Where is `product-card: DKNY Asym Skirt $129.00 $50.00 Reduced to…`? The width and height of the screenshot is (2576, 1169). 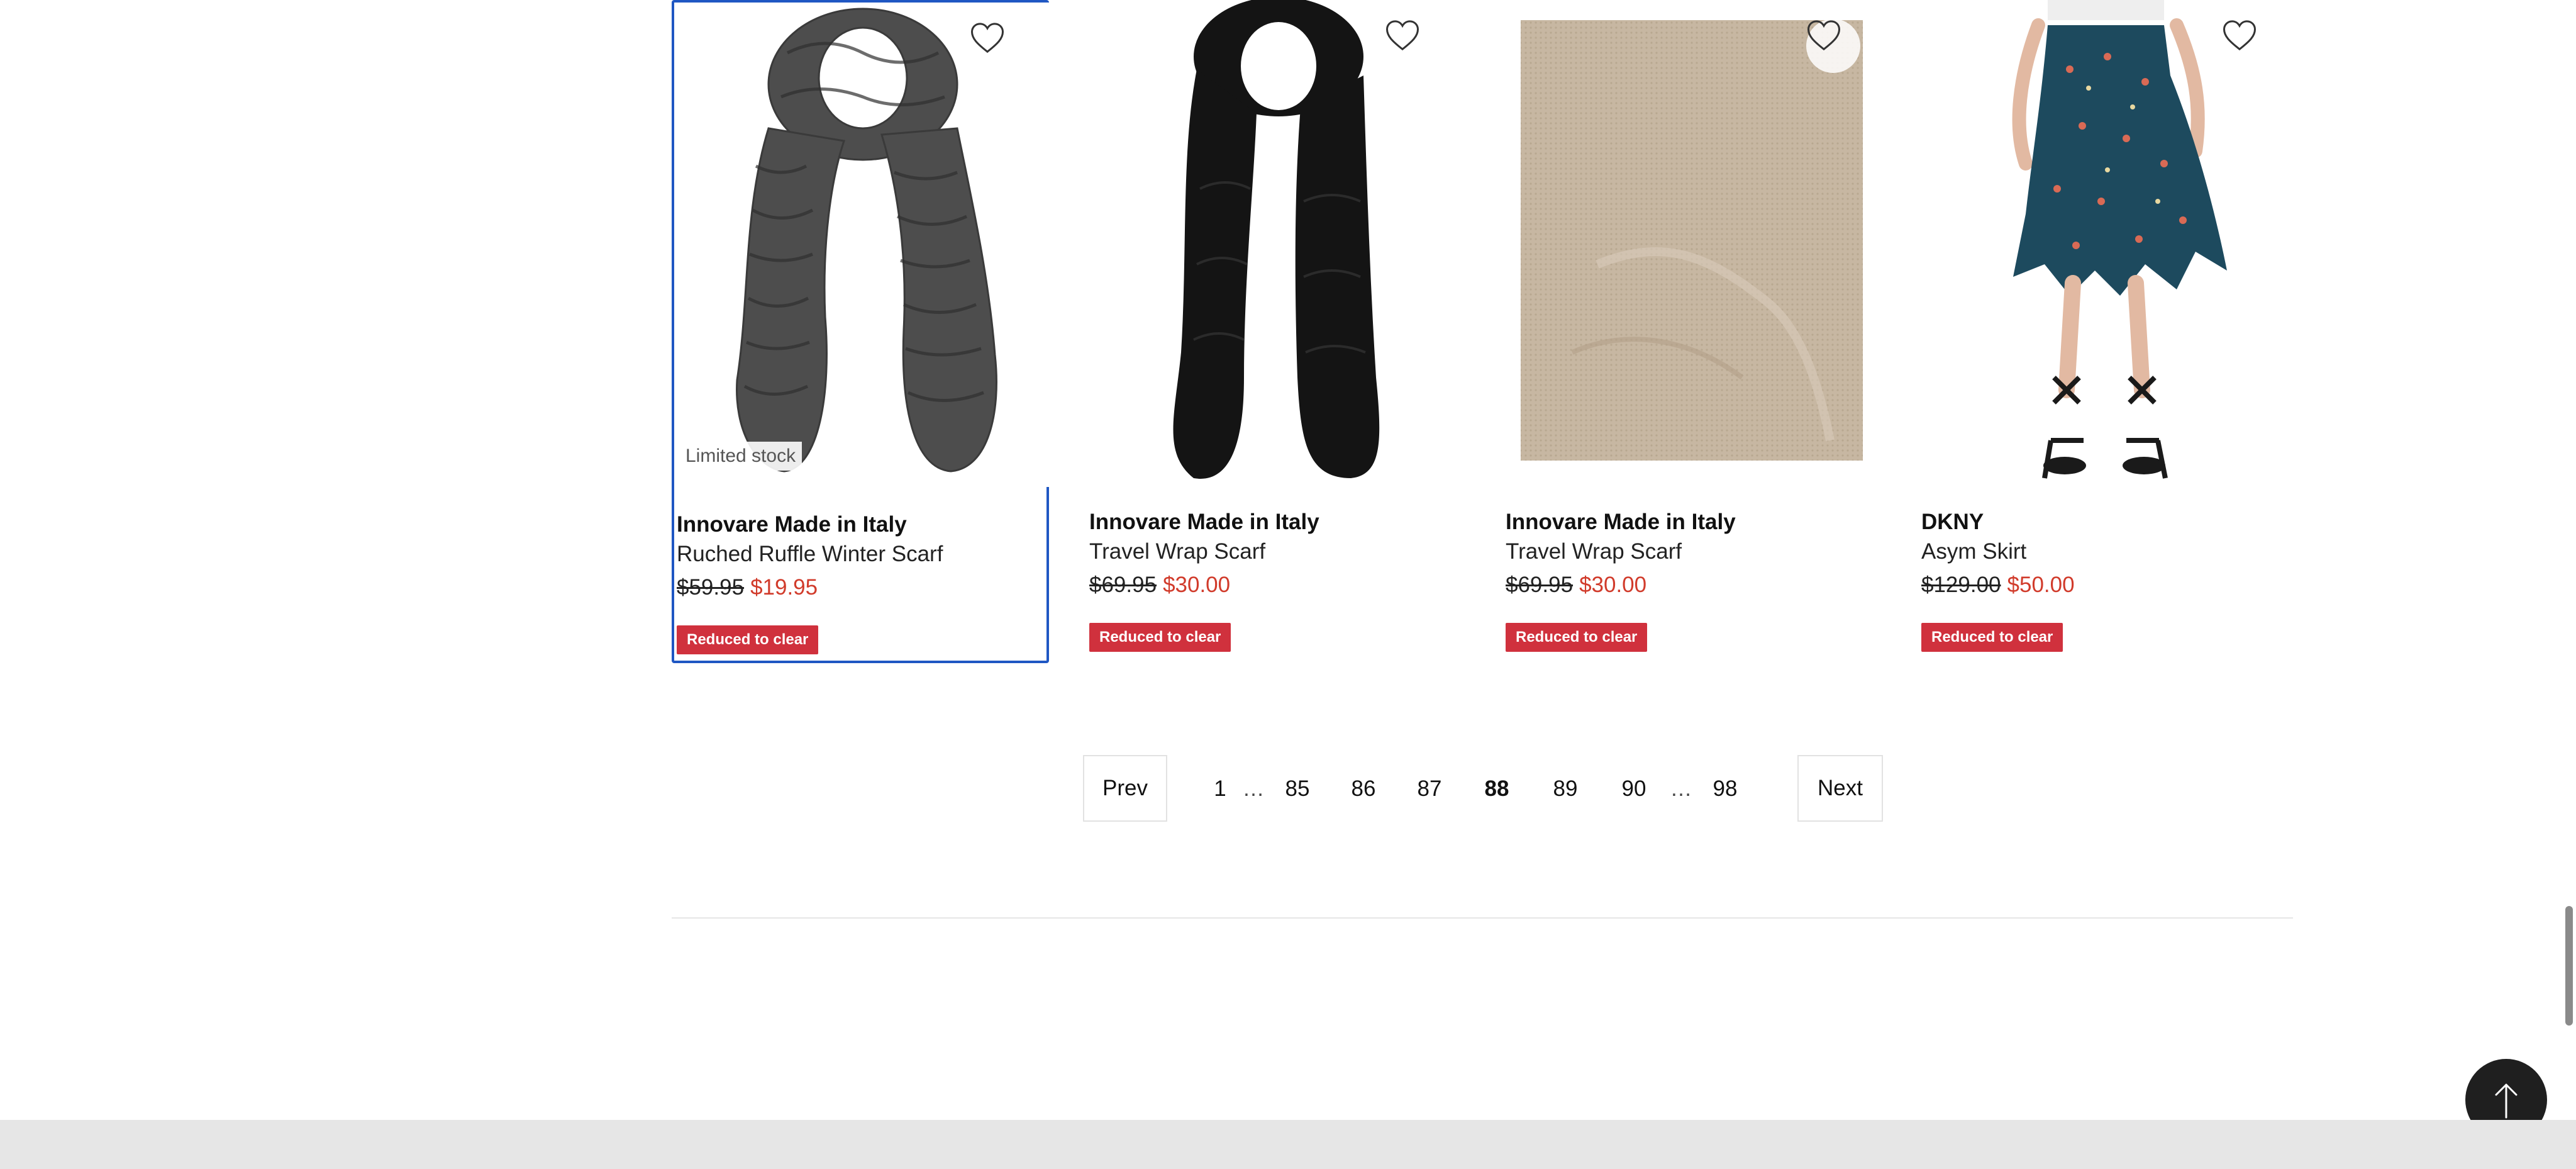
product-card: DKNY Asym Skirt $129.00 $50.00 Reduced to… is located at coordinates (2107, 331).